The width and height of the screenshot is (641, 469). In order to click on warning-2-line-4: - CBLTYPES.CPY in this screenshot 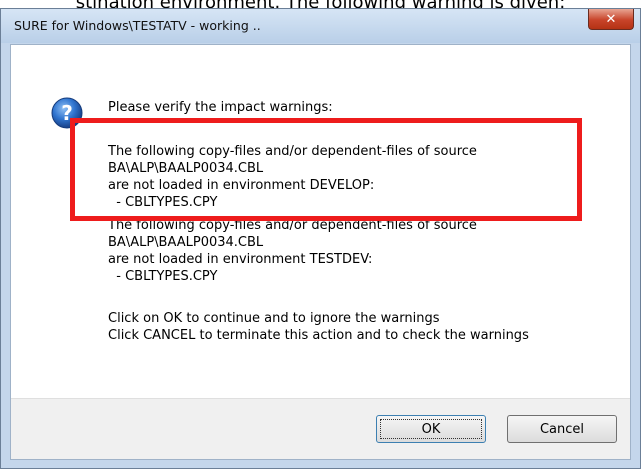, I will do `click(163, 276)`.